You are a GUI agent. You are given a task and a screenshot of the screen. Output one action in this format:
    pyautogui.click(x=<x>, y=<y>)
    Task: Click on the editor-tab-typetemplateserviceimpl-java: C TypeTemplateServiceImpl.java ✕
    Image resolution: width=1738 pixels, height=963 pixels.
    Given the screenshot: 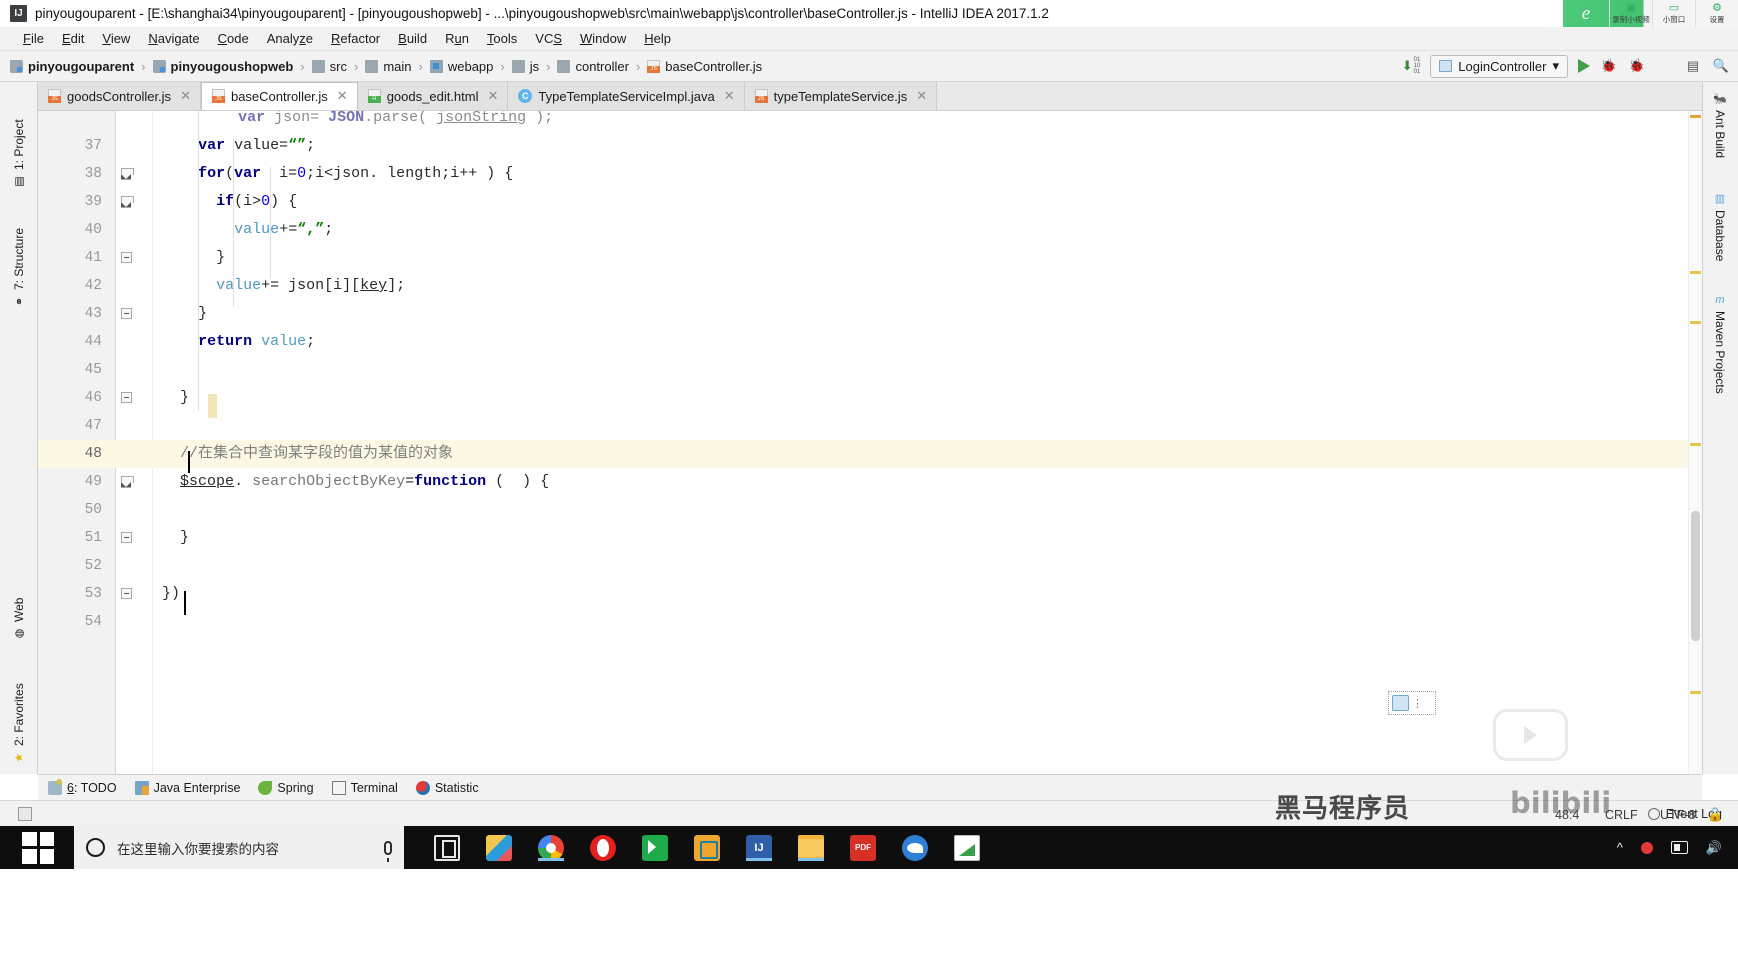 What is the action you would take?
    pyautogui.click(x=626, y=96)
    